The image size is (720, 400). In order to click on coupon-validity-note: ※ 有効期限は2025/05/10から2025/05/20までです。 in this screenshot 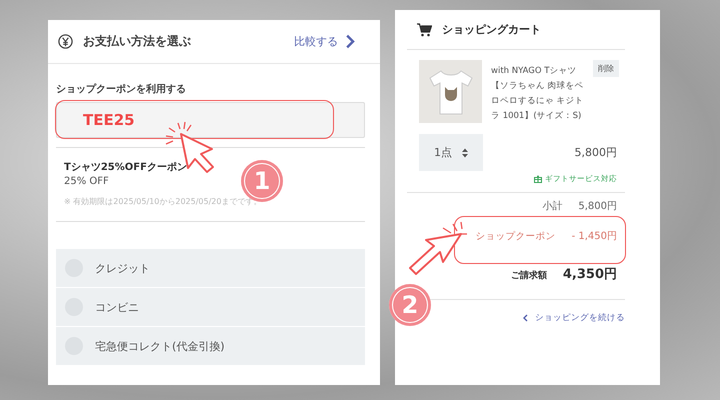, I will do `click(163, 201)`.